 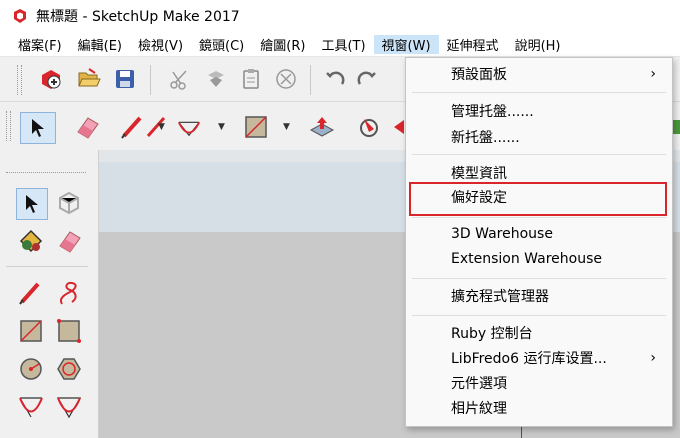 What do you see at coordinates (322, 127) in the screenshot?
I see `push-pull-tool-icon` at bounding box center [322, 127].